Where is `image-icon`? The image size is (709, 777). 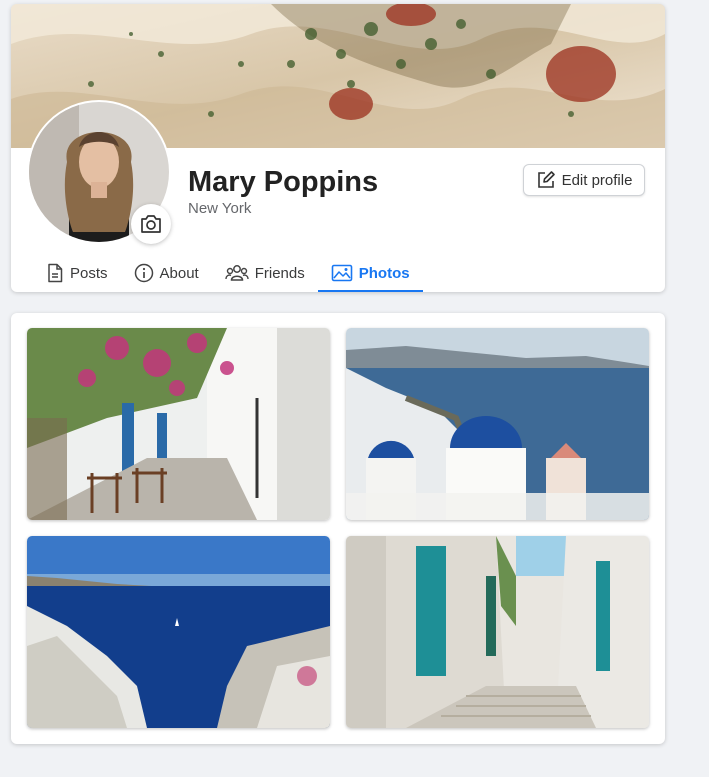 image-icon is located at coordinates (342, 273).